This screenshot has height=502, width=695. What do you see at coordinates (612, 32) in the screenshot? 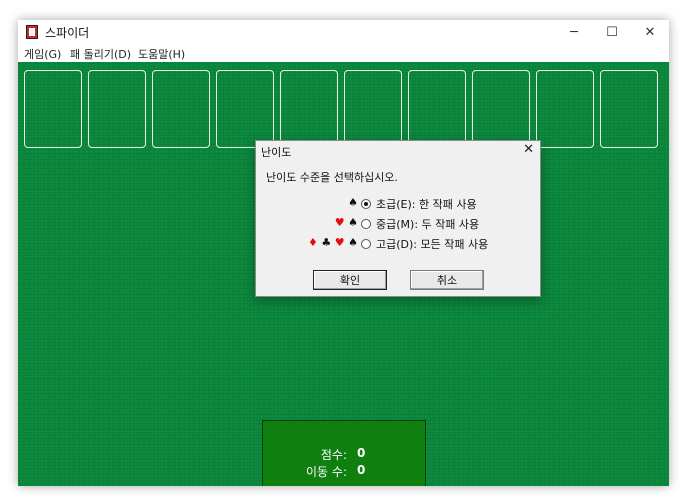
I see `maximize-button: ☐` at bounding box center [612, 32].